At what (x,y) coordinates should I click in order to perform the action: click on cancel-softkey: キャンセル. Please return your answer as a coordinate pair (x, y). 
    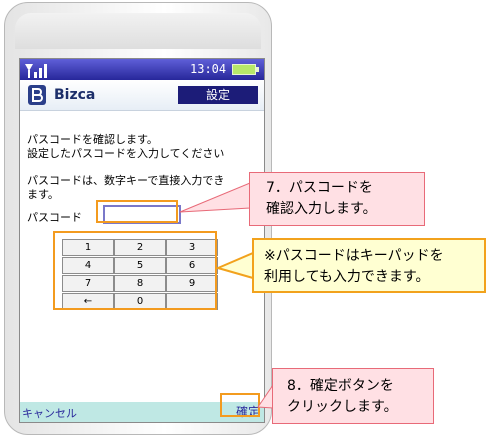
    Looking at the image, I should click on (49, 413).